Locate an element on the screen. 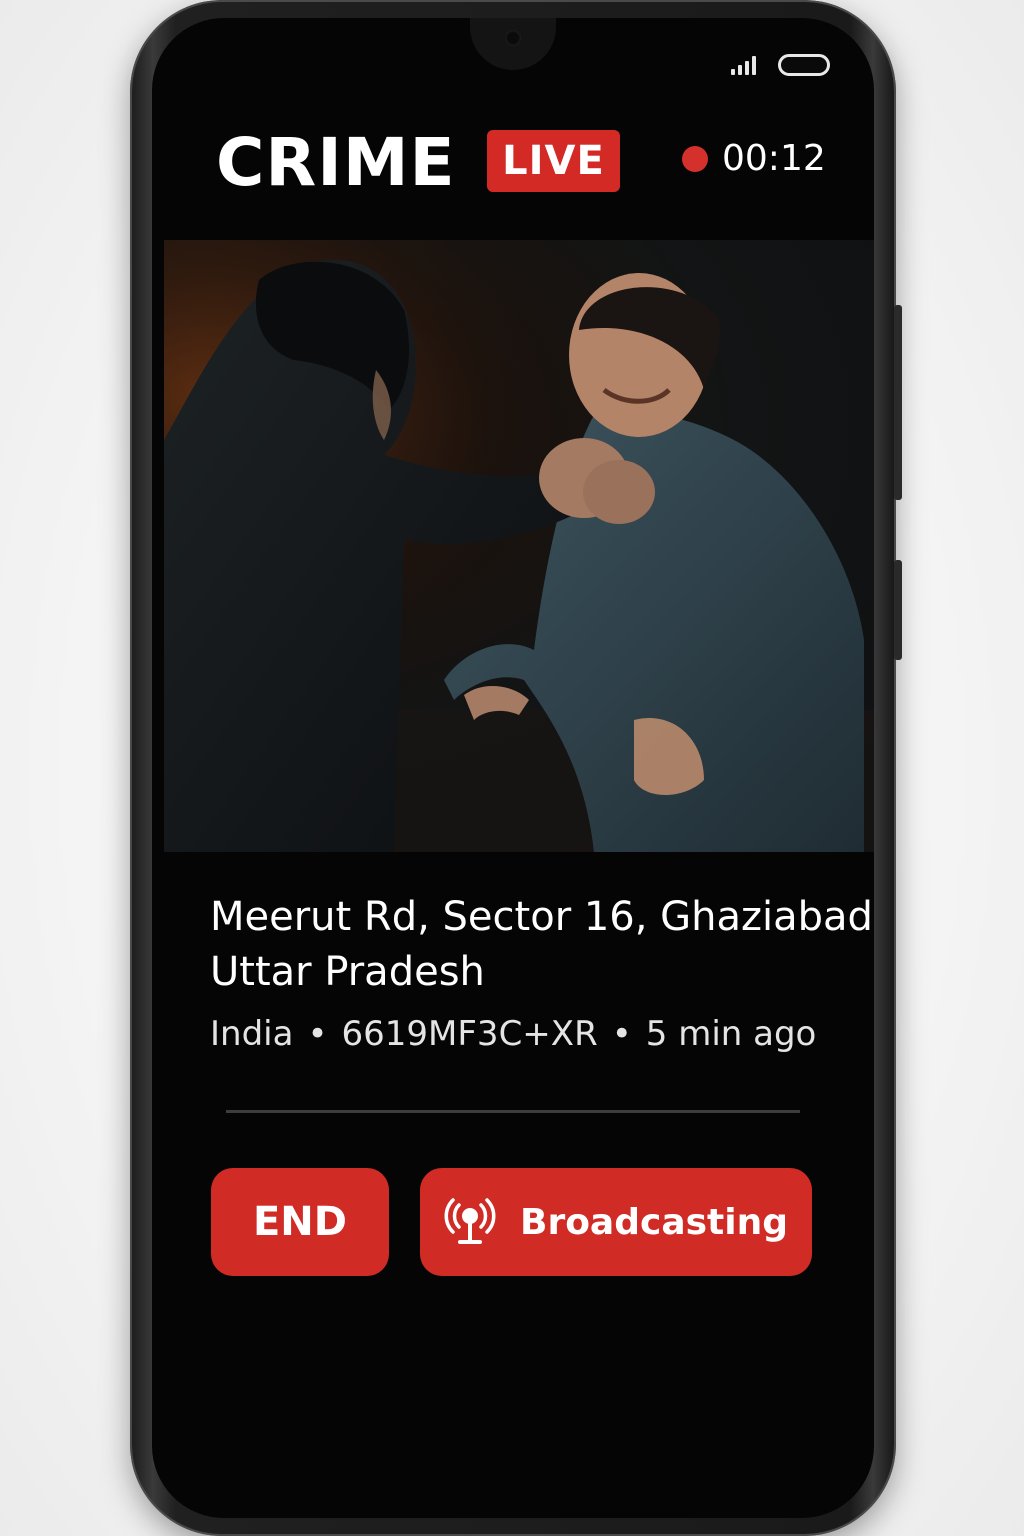 Image resolution: width=1024 pixels, height=1536 pixels. country-label: India is located at coordinates (252, 1034).